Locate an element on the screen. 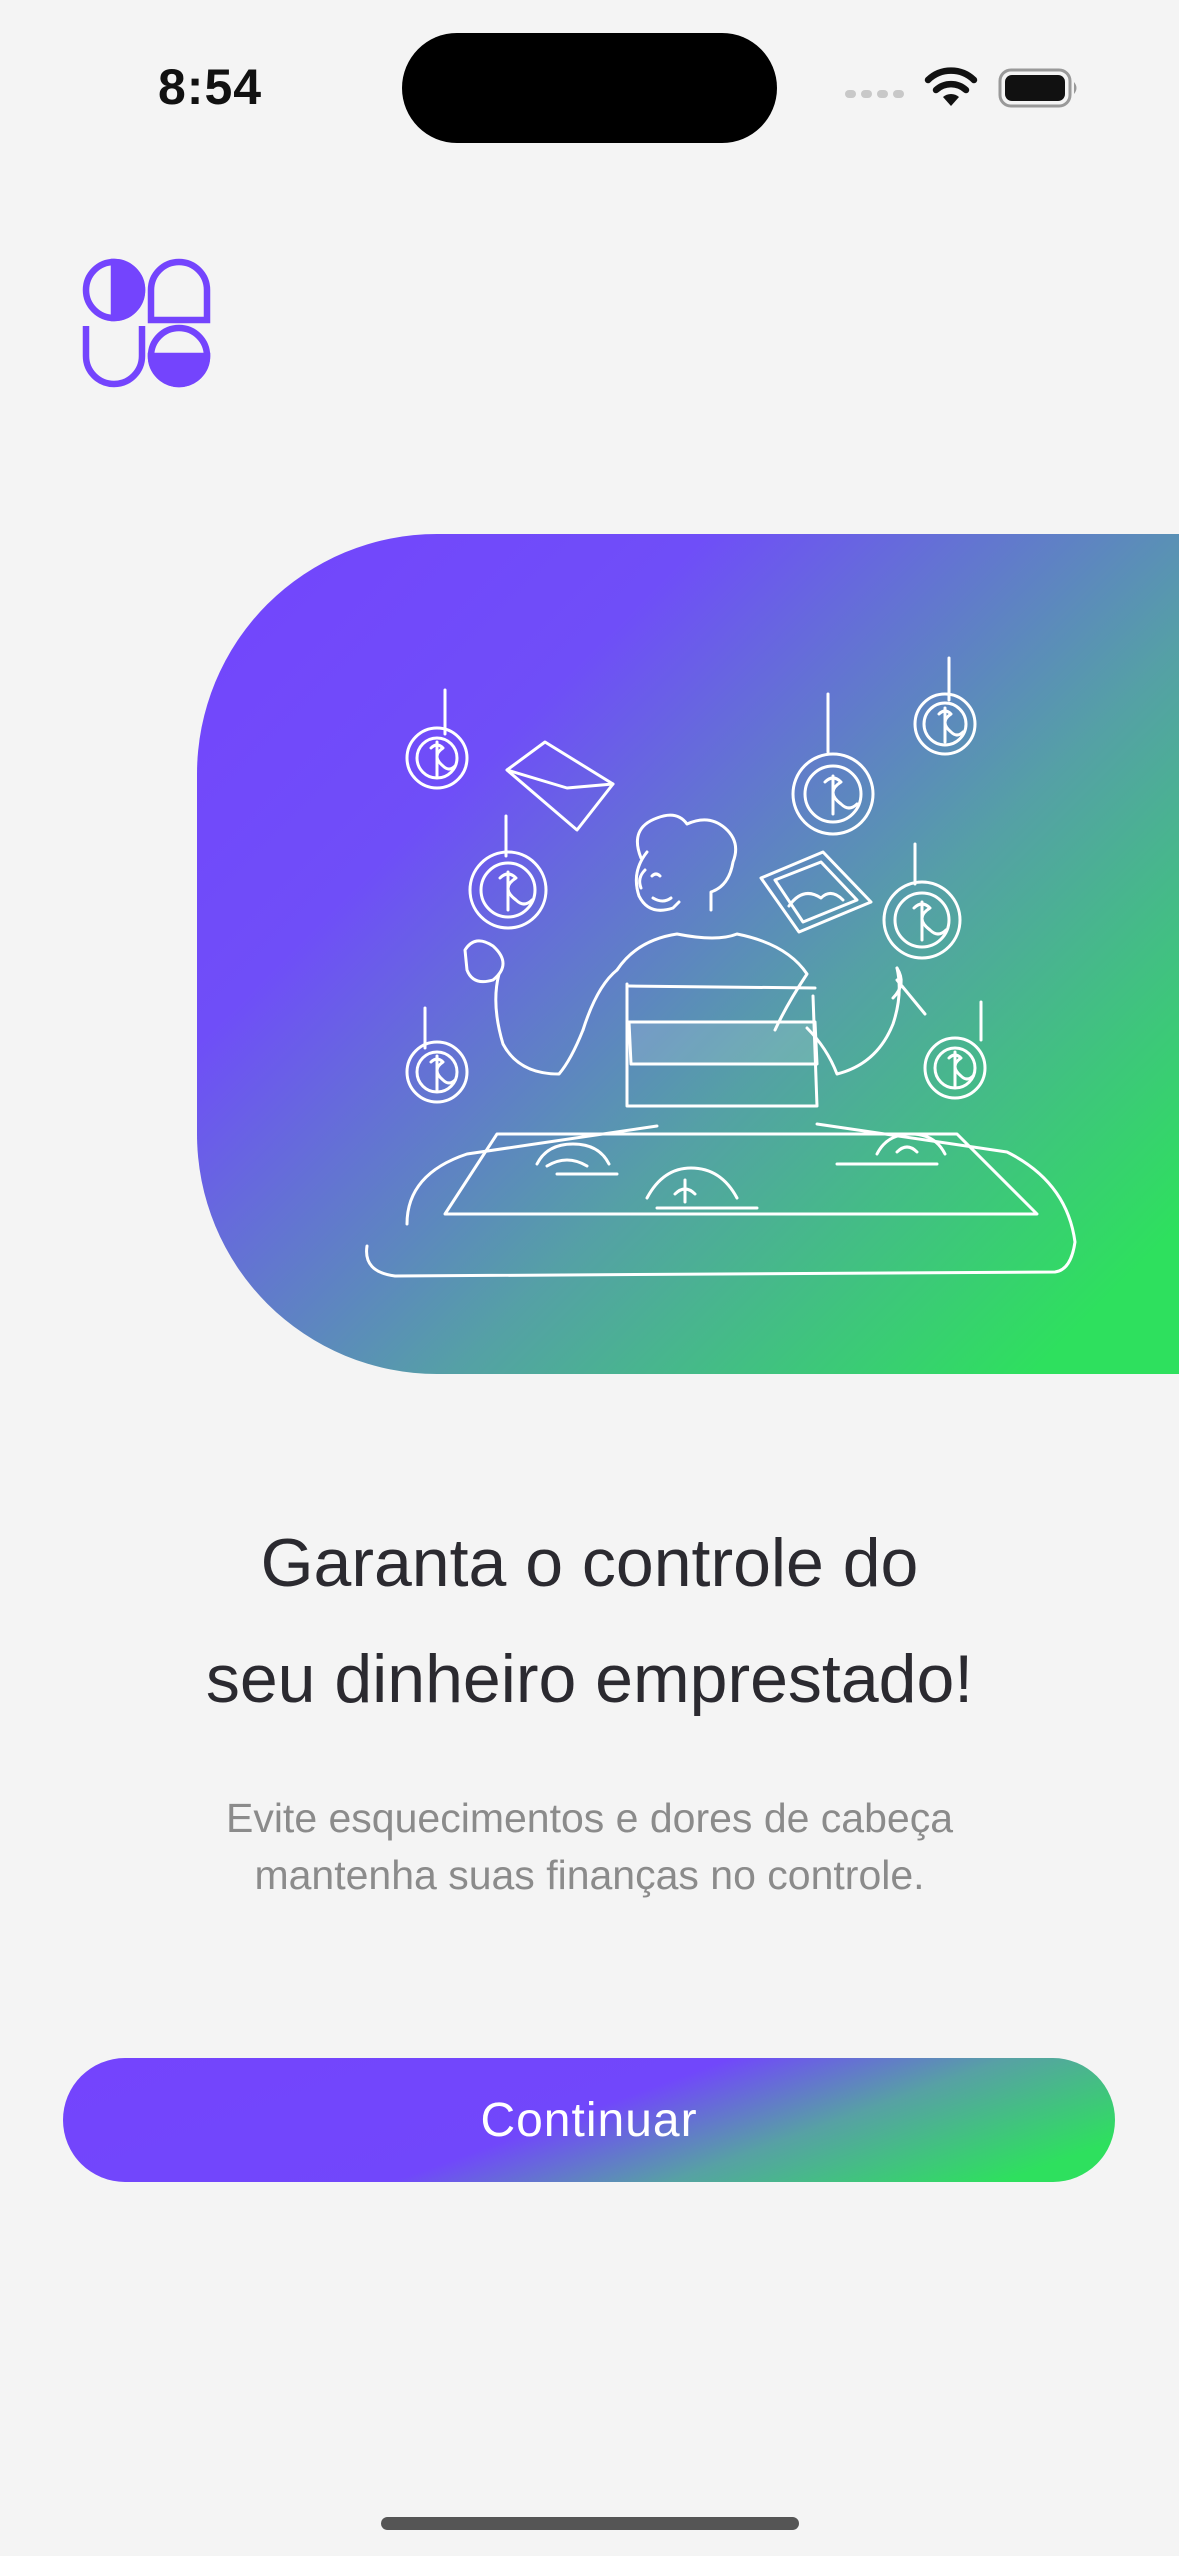  person-in-money-pool-illustration is located at coordinates (721, 967).